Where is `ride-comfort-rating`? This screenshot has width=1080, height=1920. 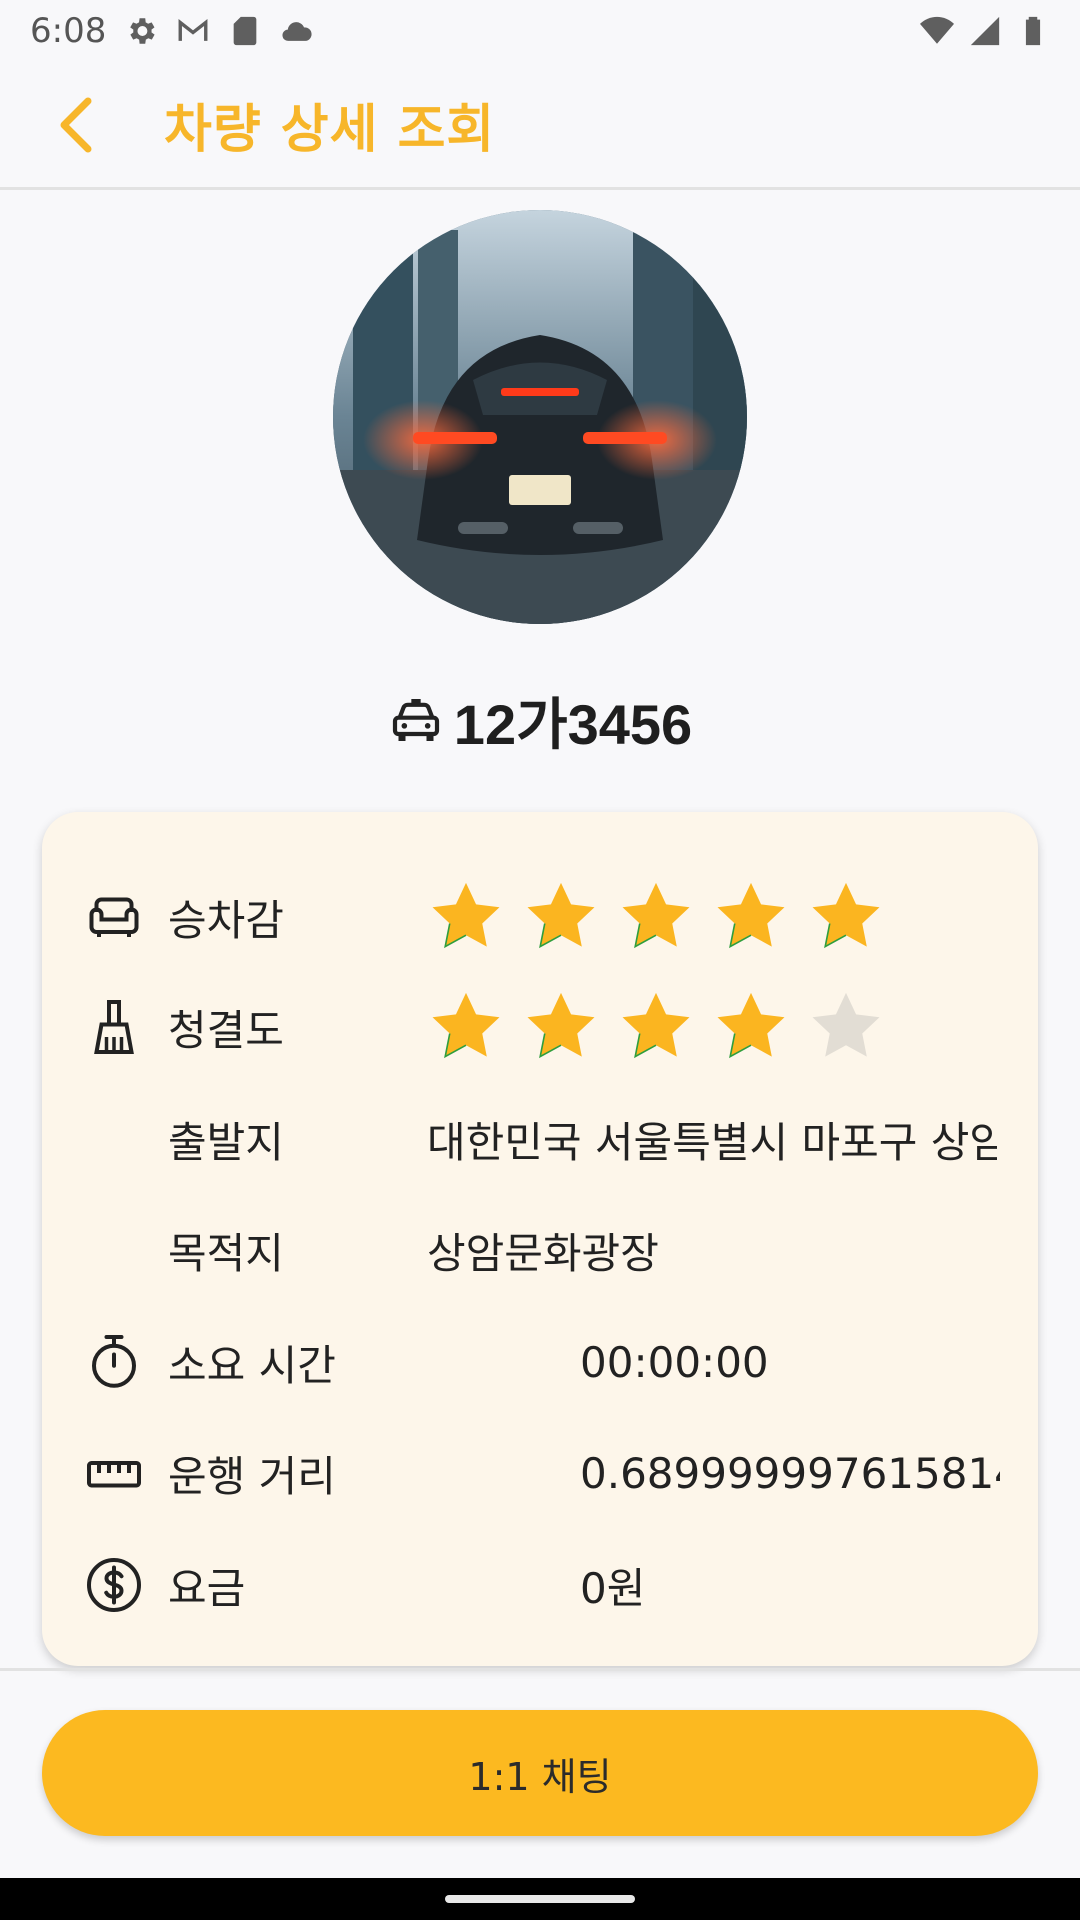
ride-comfort-rating is located at coordinates (656, 917).